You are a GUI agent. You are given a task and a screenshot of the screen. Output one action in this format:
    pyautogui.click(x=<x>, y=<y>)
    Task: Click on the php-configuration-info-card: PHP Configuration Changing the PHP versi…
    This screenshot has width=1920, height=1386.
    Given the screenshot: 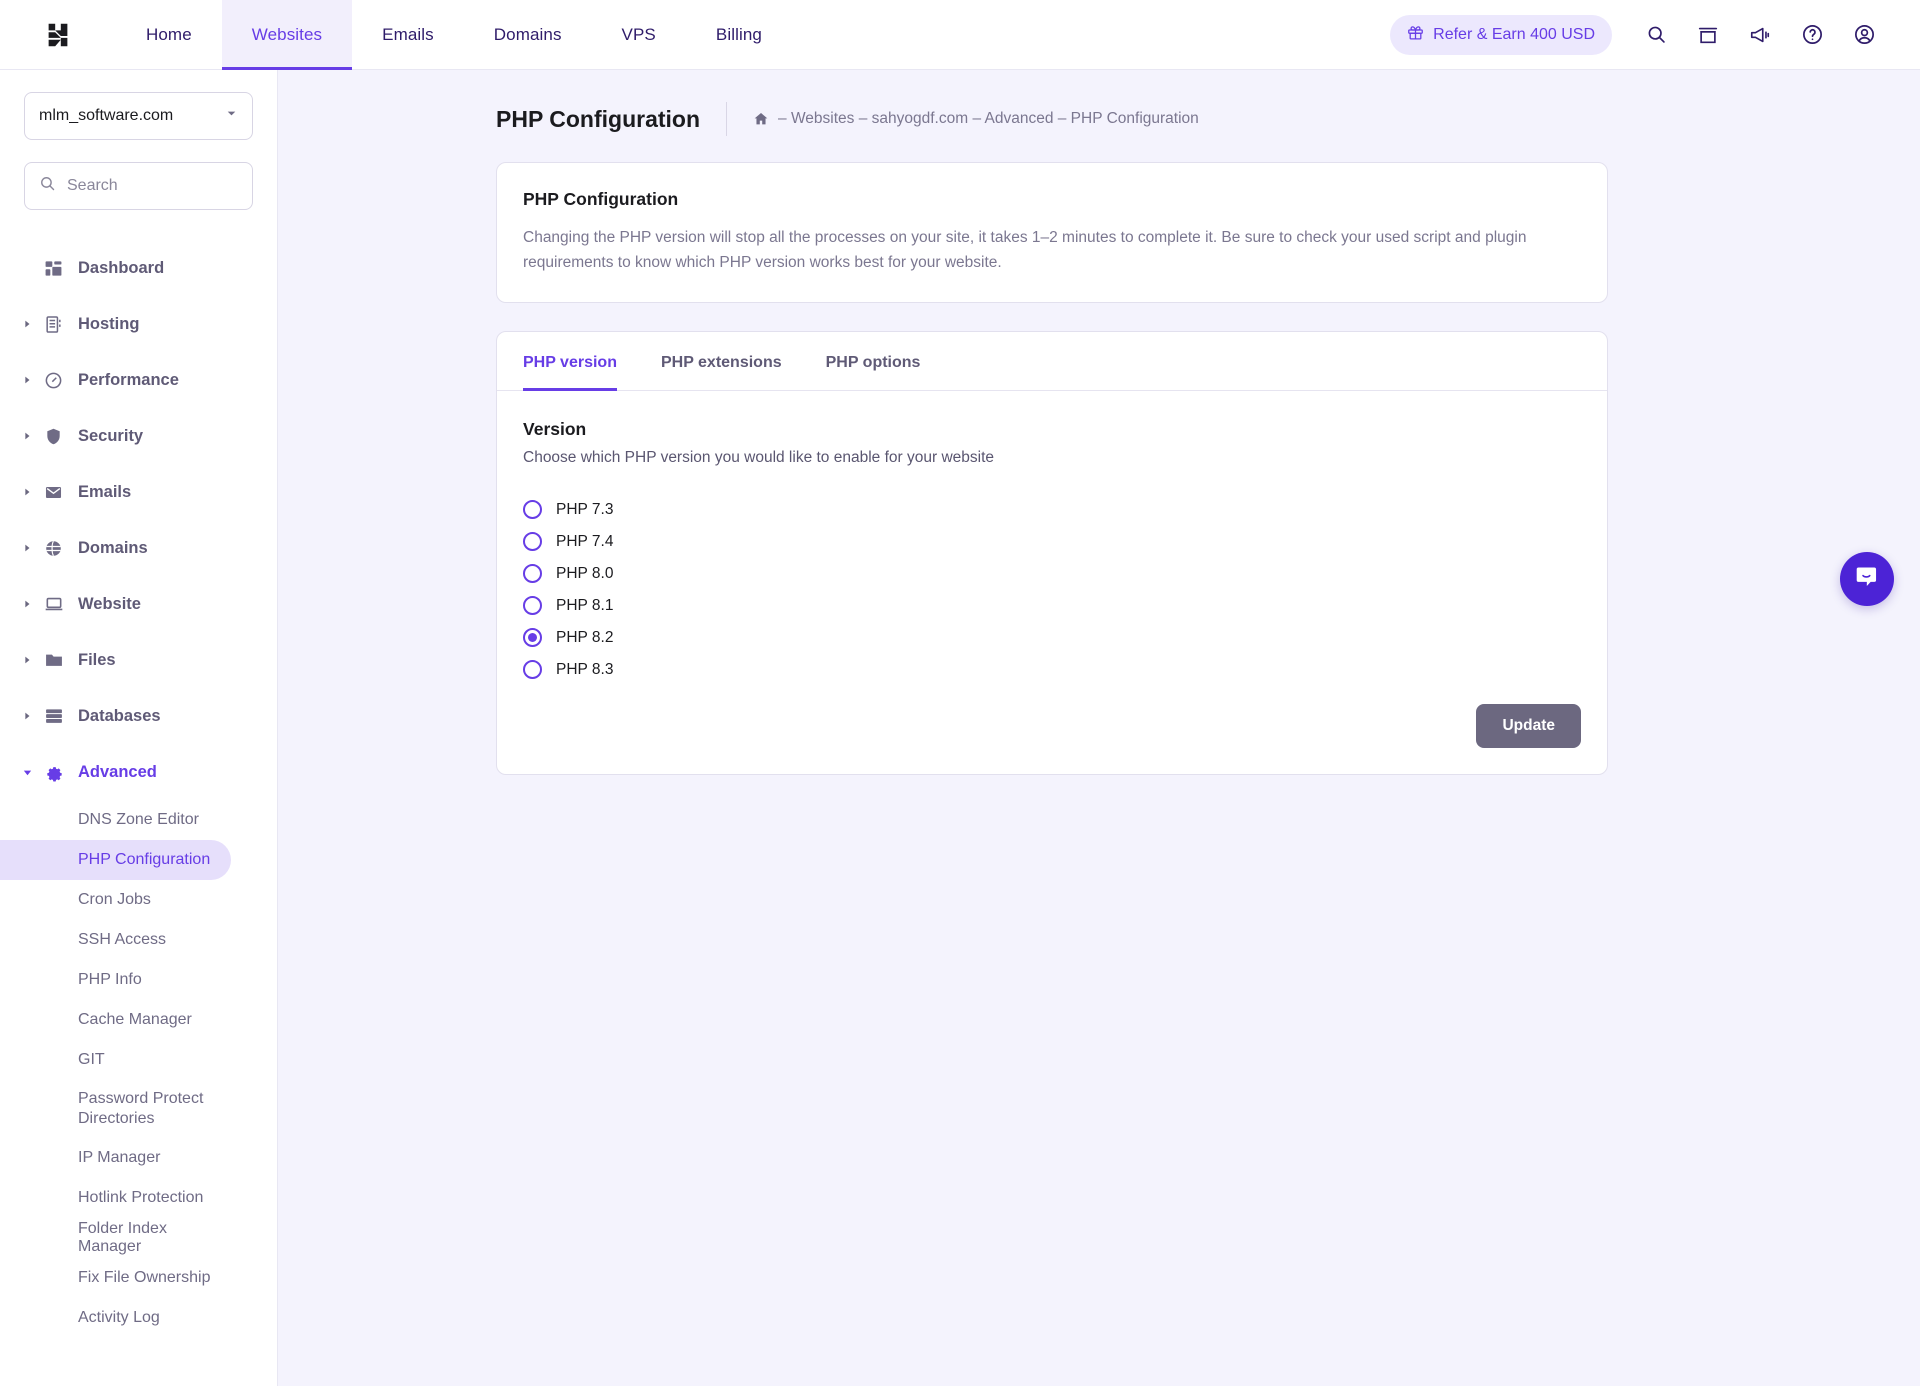 What is the action you would take?
    pyautogui.click(x=1052, y=232)
    